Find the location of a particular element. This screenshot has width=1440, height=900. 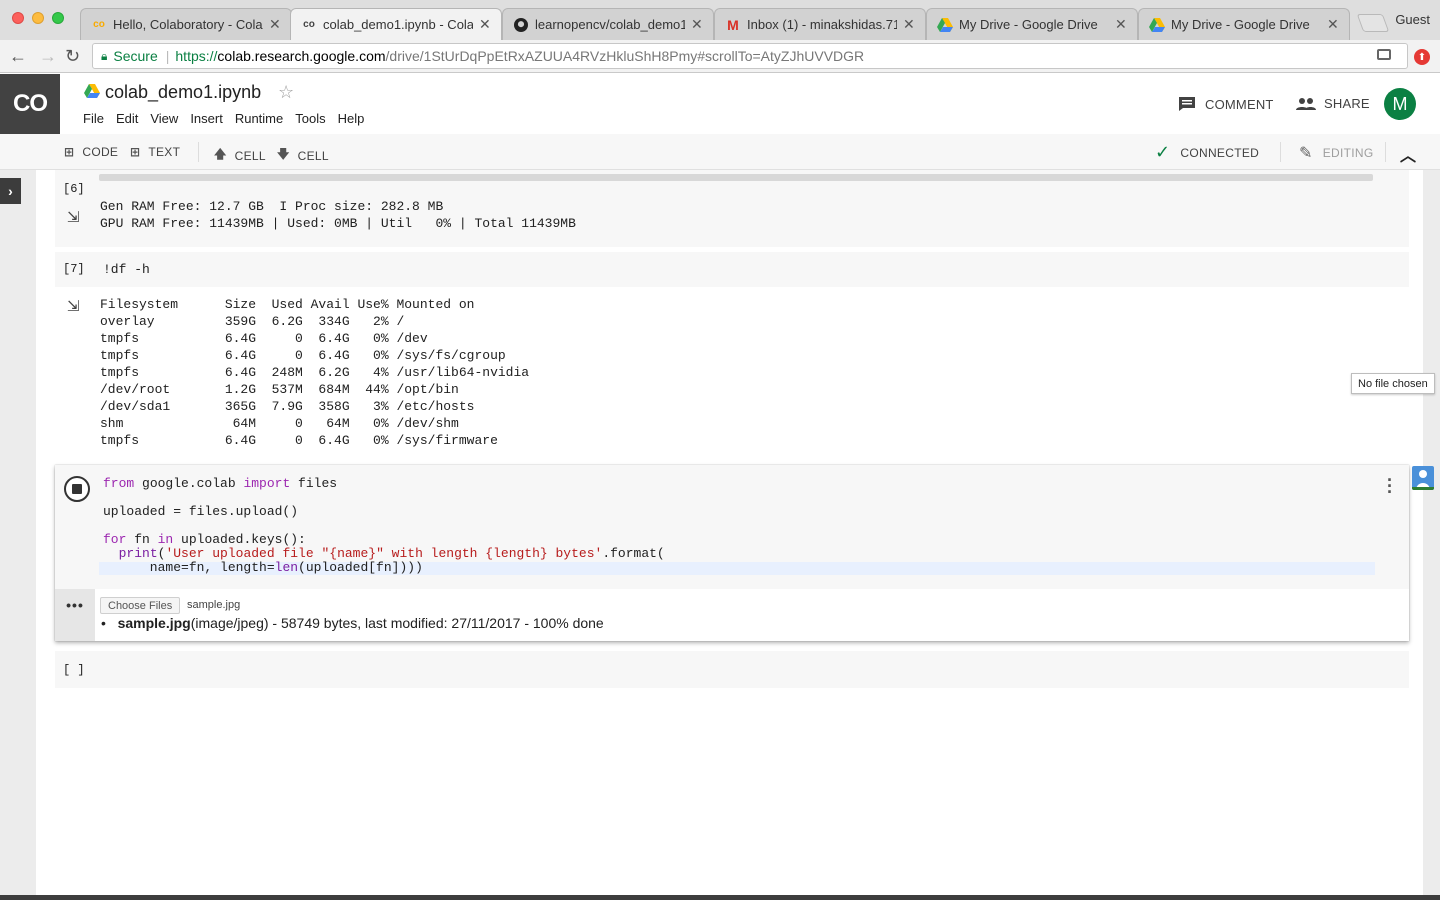

menu-tools: Tools is located at coordinates (310, 118).